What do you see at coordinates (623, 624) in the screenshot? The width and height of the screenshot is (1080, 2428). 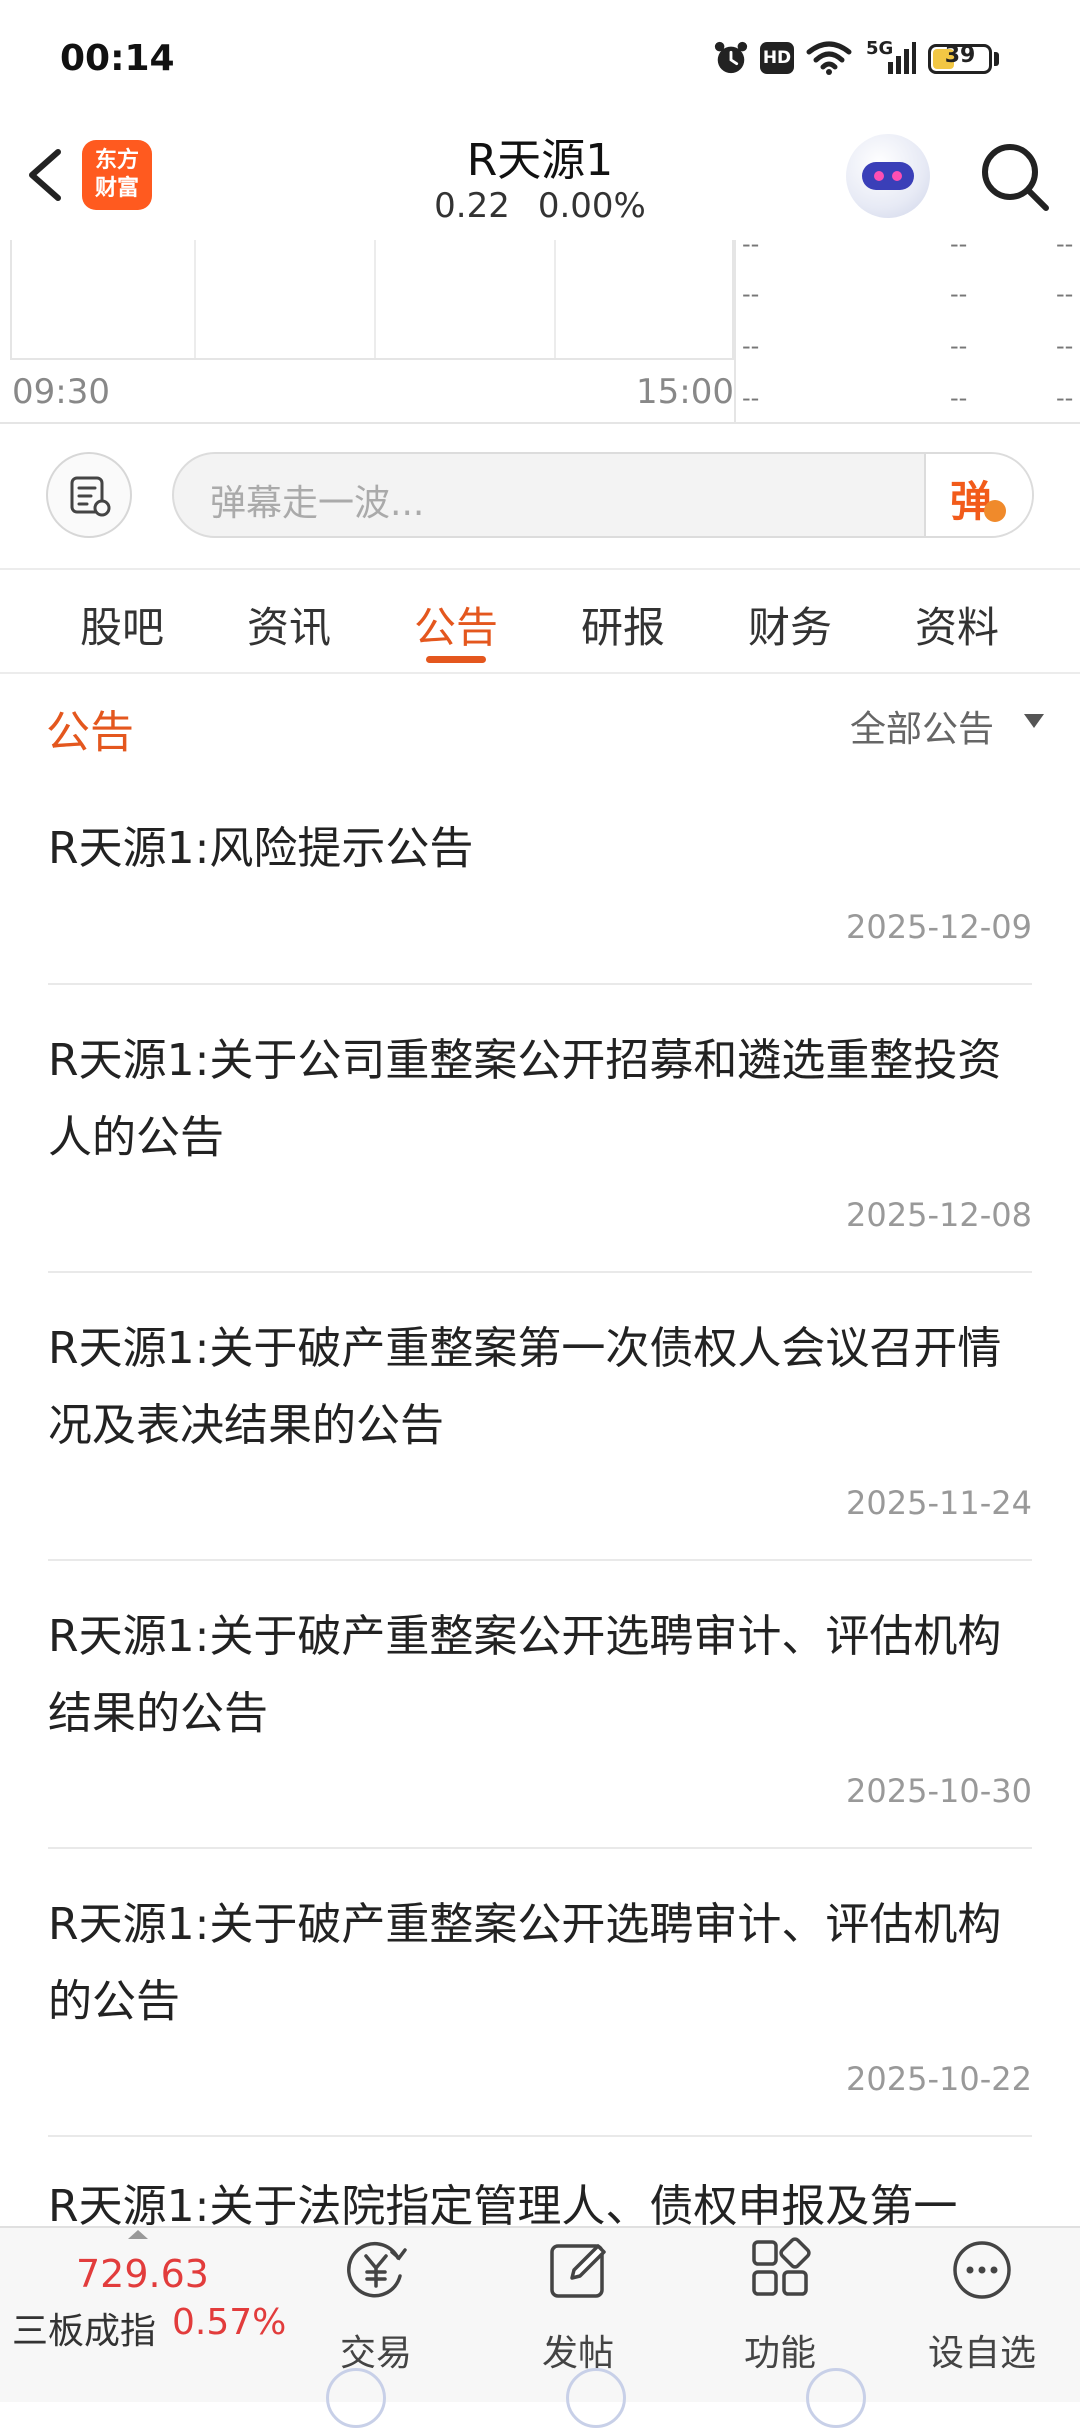 I see `tab-research: 研报` at bounding box center [623, 624].